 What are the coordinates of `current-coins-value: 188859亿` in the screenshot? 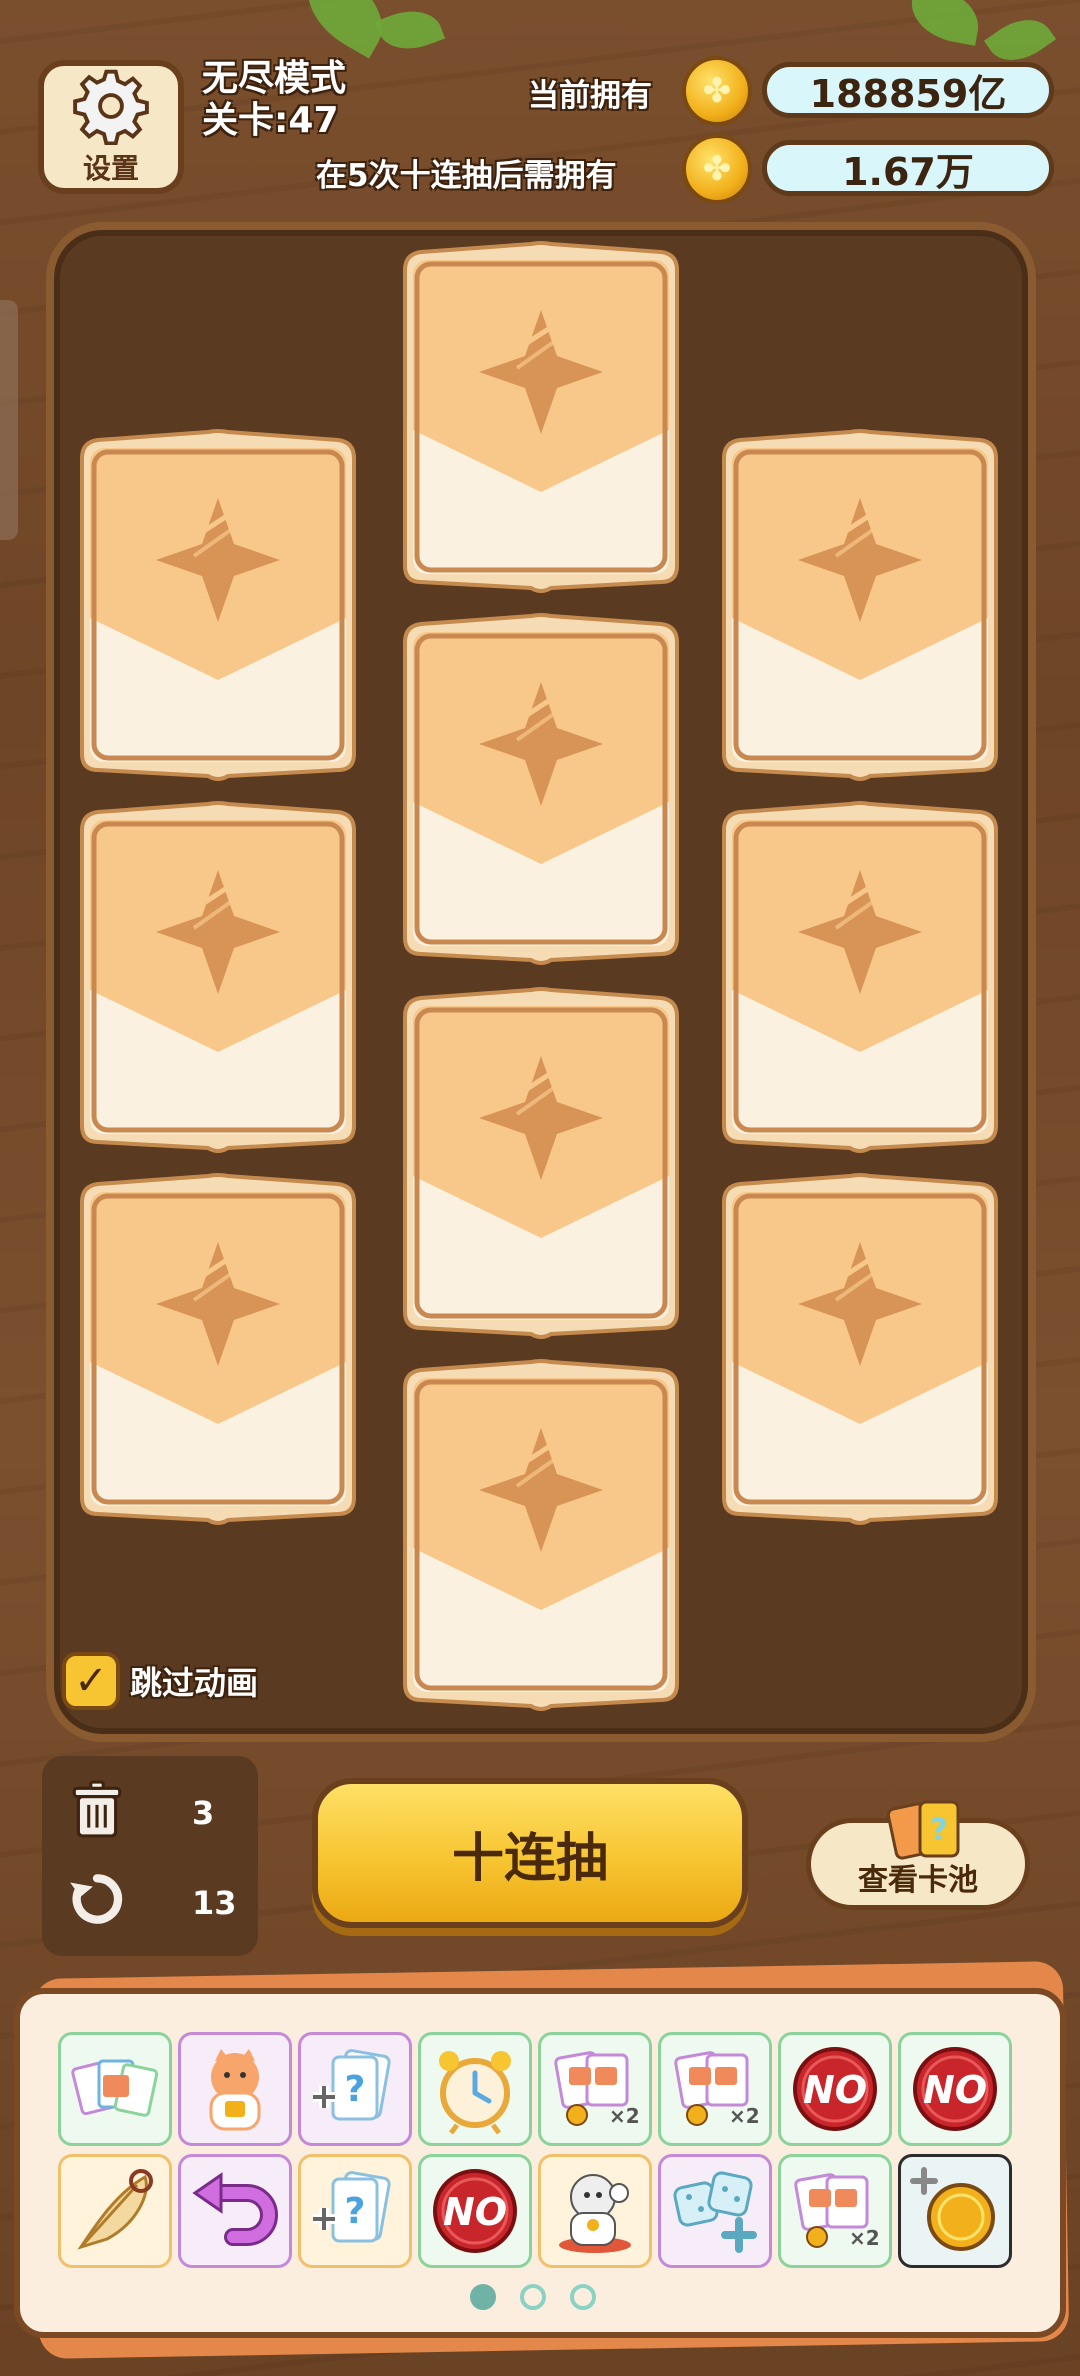 It's located at (908, 90).